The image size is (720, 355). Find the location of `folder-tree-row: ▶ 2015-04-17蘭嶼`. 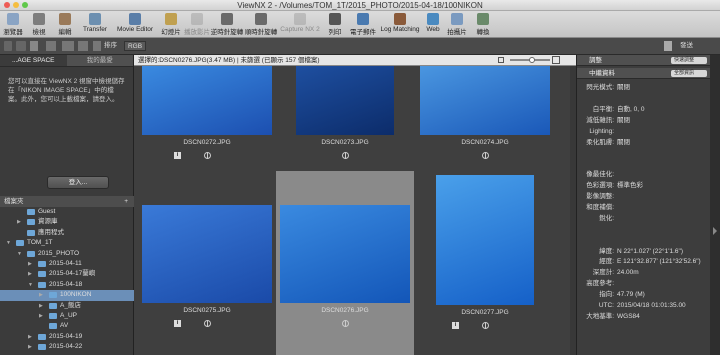

folder-tree-row: ▶ 2015-04-17蘭嶼 is located at coordinates (67, 274).